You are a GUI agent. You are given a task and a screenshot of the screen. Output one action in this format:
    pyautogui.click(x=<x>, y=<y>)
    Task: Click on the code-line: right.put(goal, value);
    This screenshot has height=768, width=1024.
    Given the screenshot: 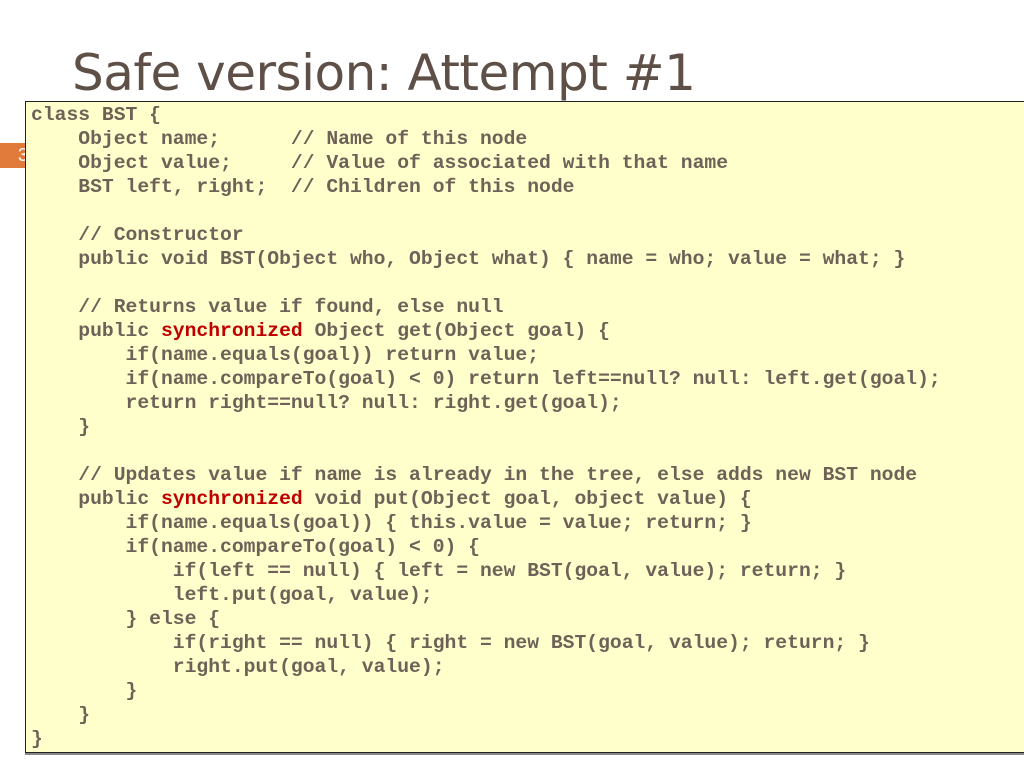 What is the action you would take?
    pyautogui.click(x=238, y=667)
    